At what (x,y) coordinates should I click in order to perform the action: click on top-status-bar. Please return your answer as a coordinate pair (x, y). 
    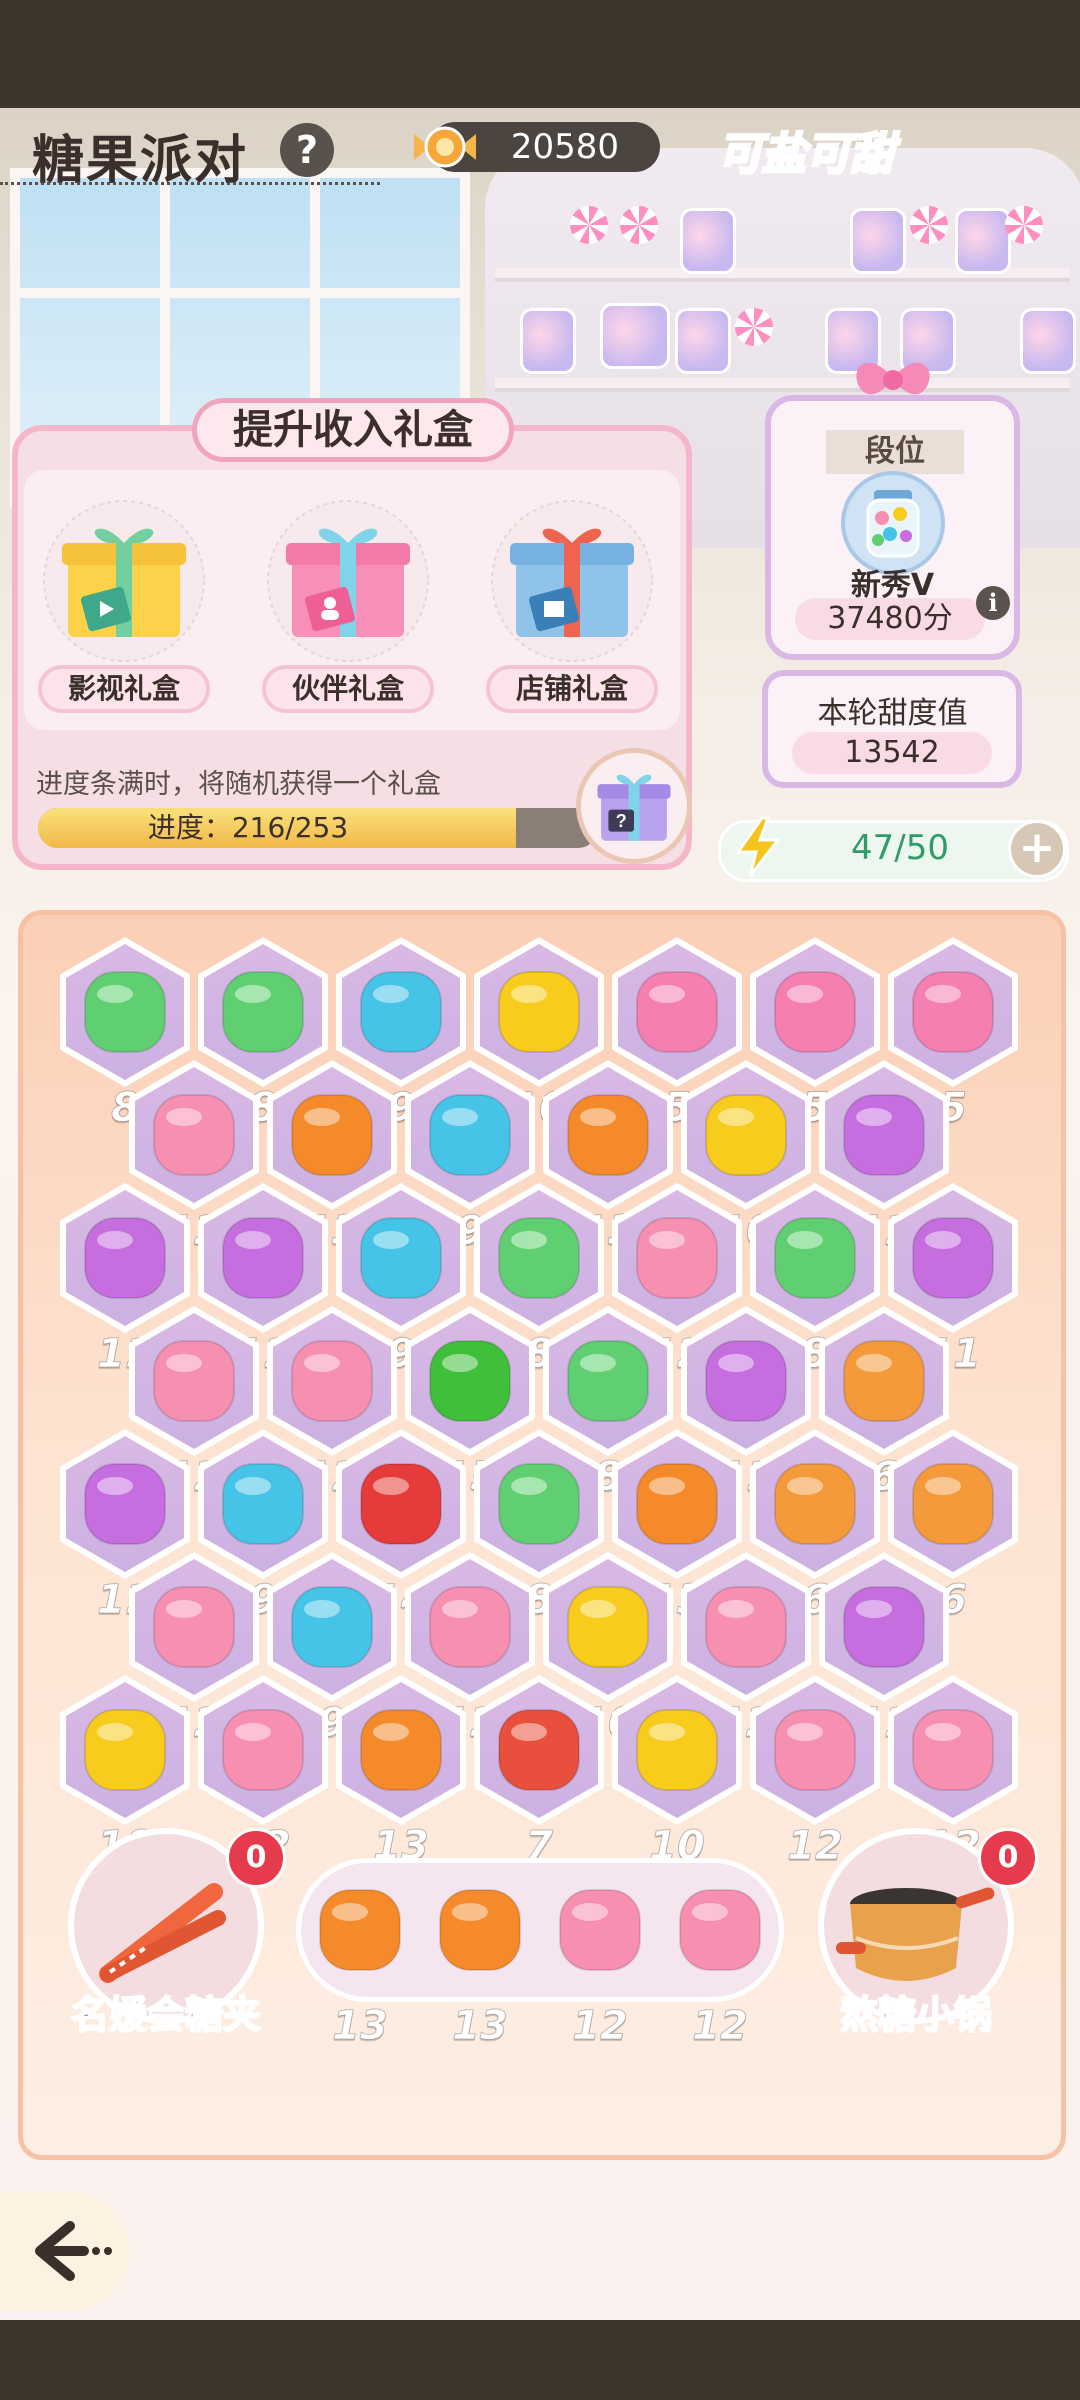
    Looking at the image, I should click on (540, 54).